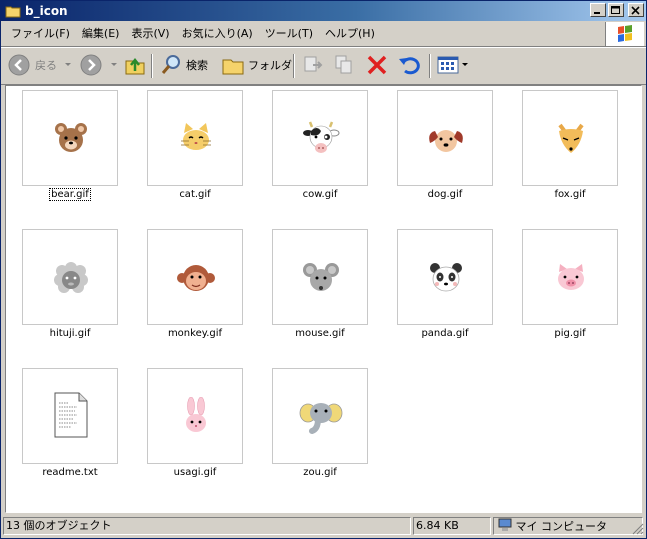 This screenshot has height=539, width=647. I want to click on cat-icon, so click(196, 136).